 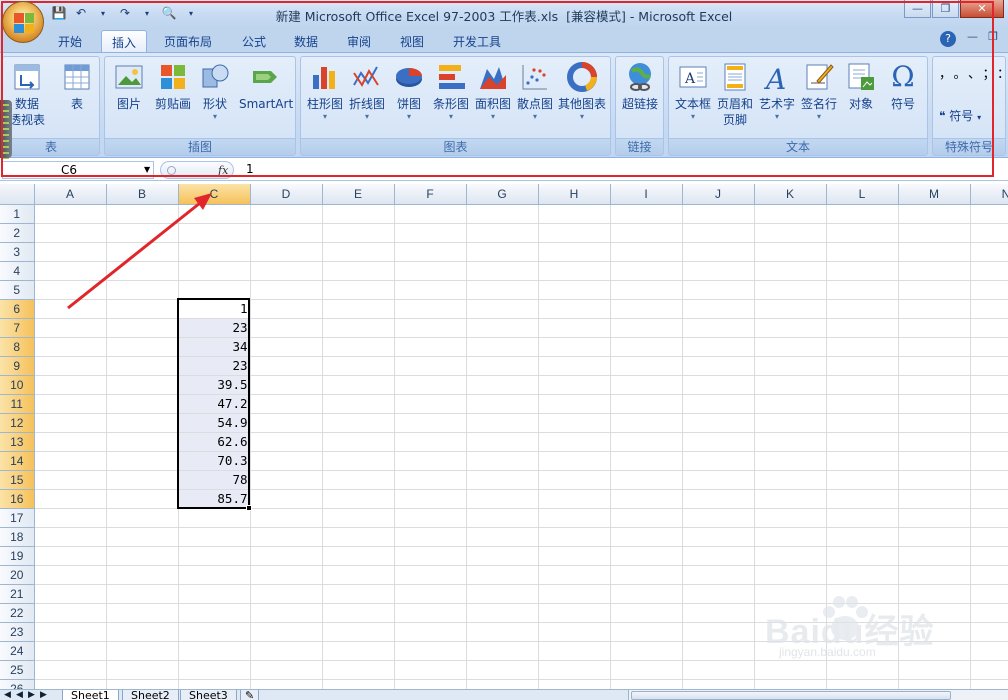 What do you see at coordinates (367, 97) in the screenshot?
I see `line-chart-button: 折线图 ▾` at bounding box center [367, 97].